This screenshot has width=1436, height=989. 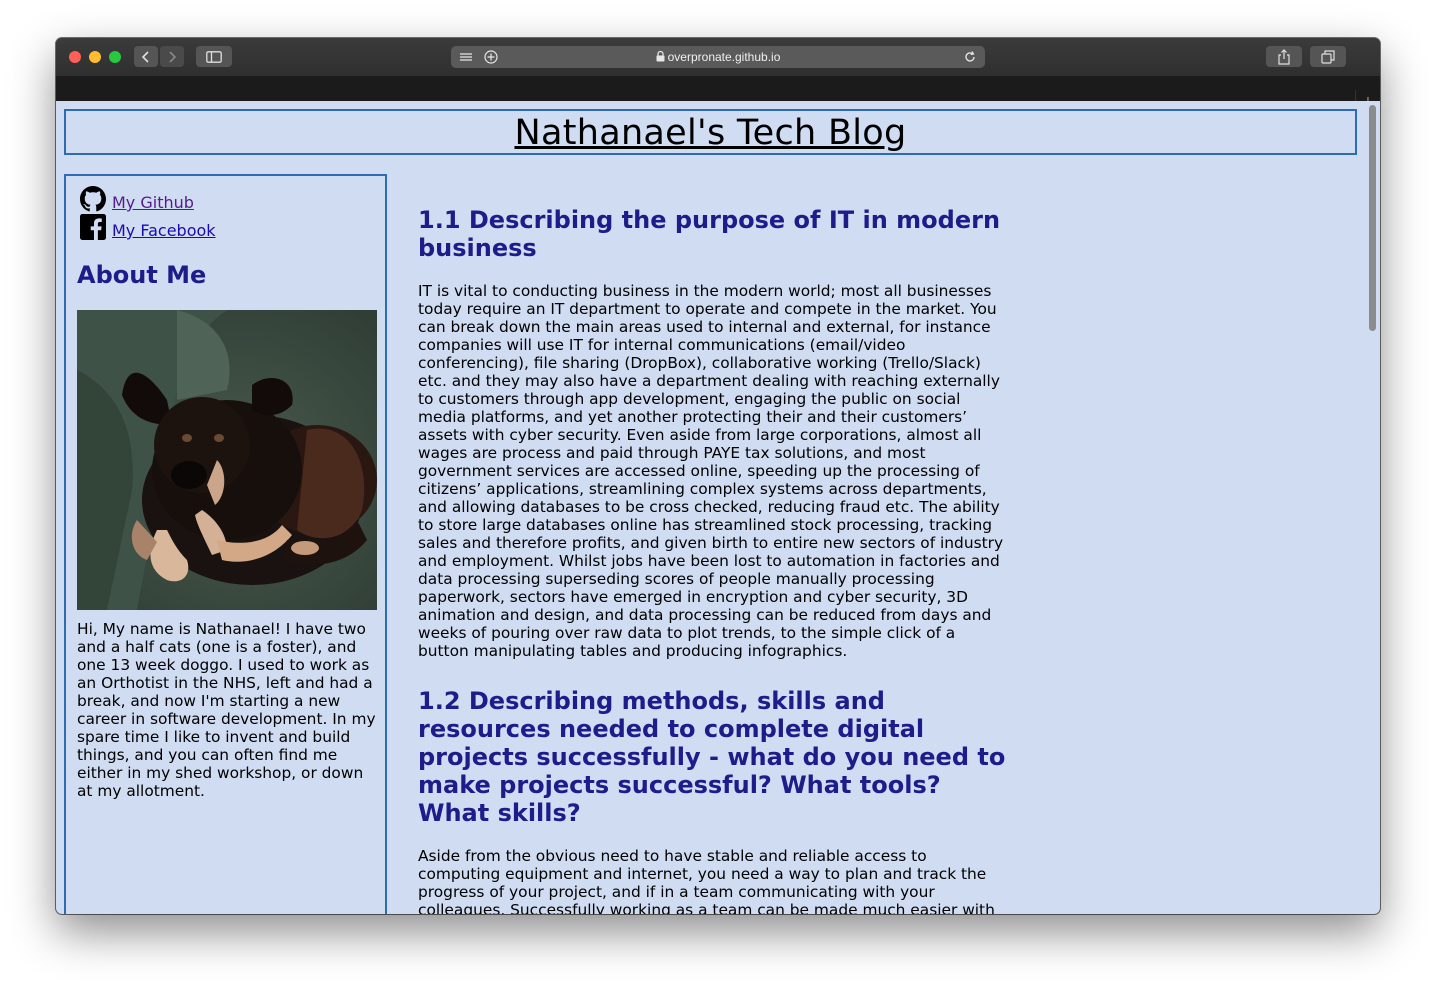 I want to click on facebook-link: My Facebook, so click(x=164, y=231).